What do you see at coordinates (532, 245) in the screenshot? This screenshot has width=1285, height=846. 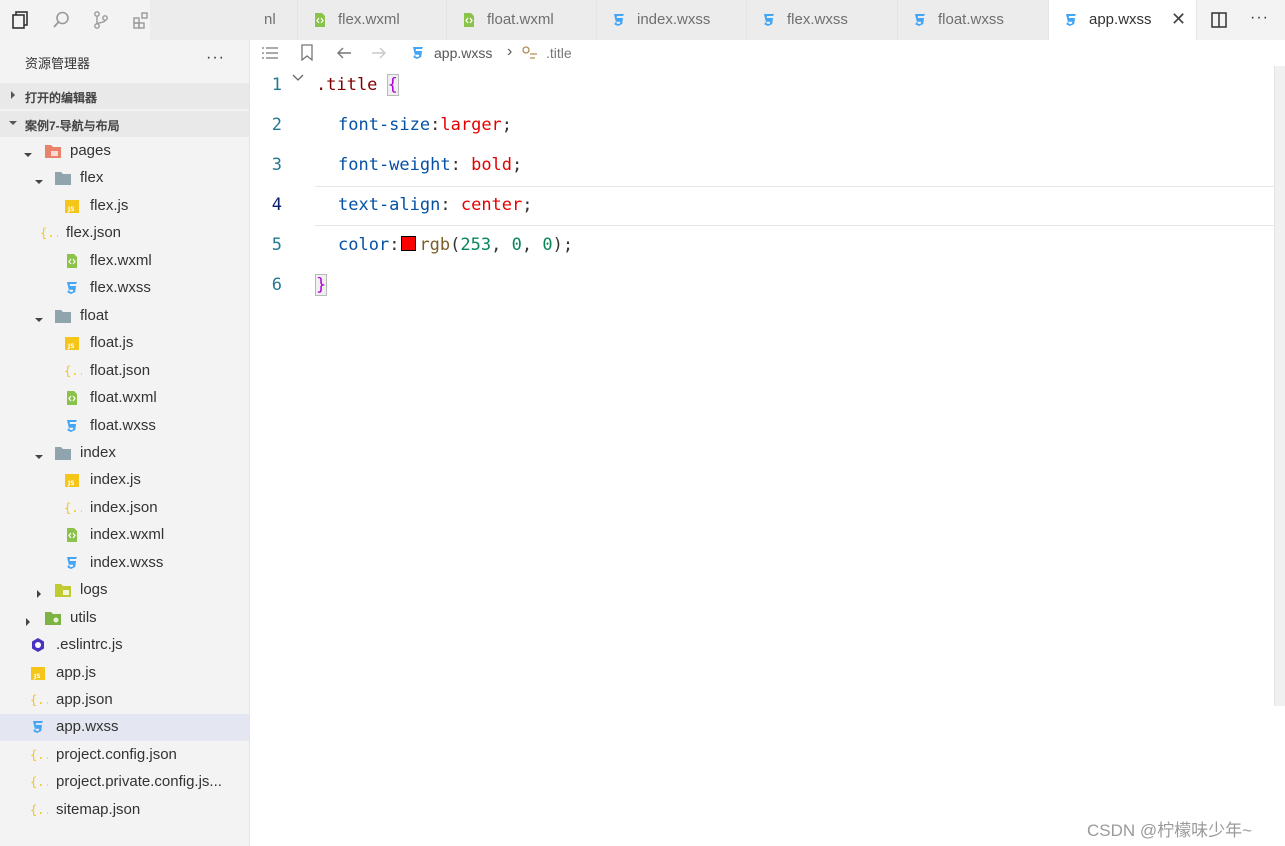 I see `comma: ,` at bounding box center [532, 245].